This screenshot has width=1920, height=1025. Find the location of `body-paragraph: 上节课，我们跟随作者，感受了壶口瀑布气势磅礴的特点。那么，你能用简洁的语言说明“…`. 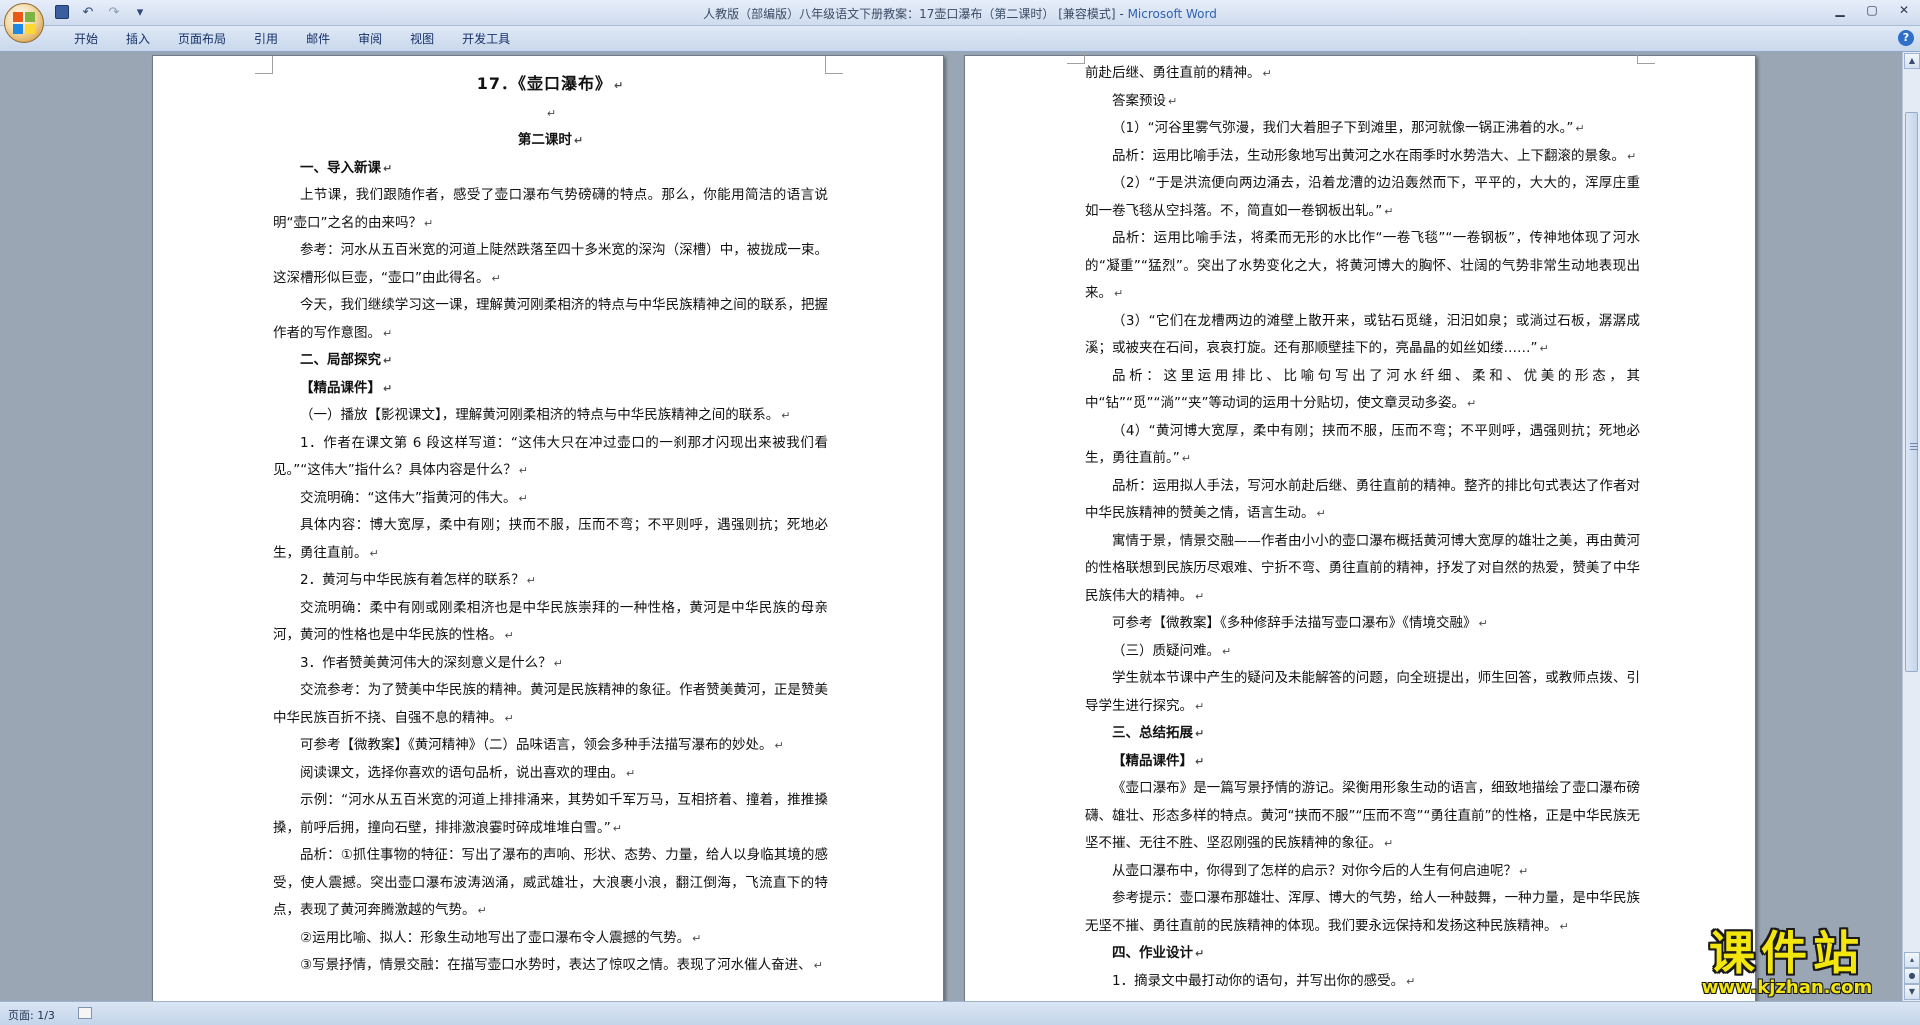

body-paragraph: 上节课，我们跟随作者，感受了壶口瀑布气势磅礴的特点。那么，你能用简洁的语言说明“… is located at coordinates (550, 209).